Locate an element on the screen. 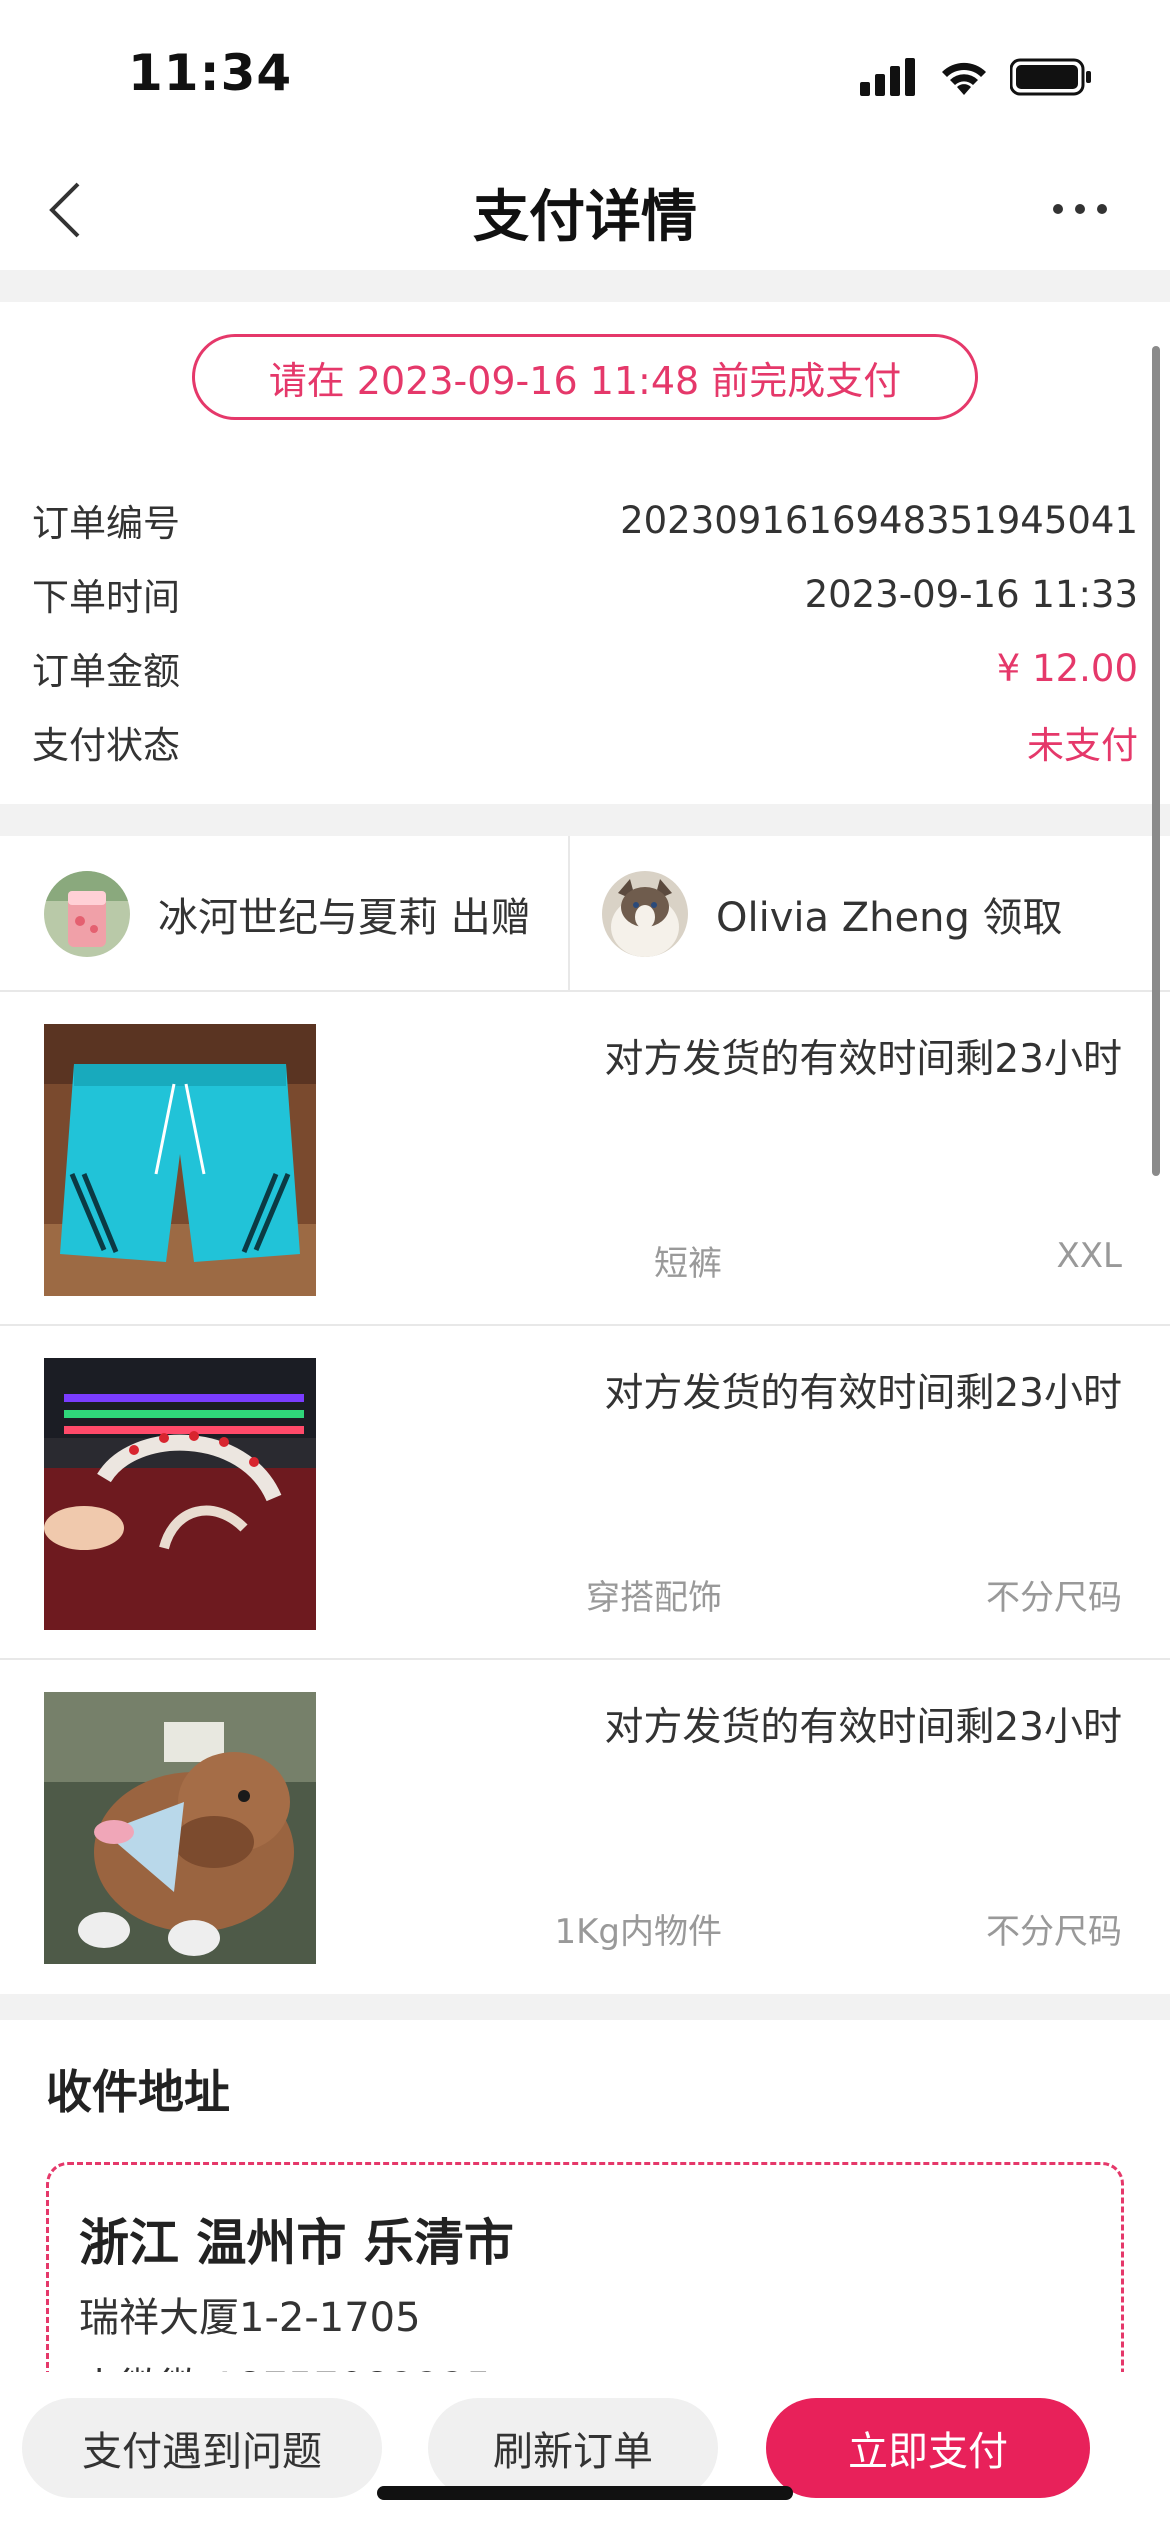 The image size is (1170, 2532). status-time: 11:34 is located at coordinates (210, 73).